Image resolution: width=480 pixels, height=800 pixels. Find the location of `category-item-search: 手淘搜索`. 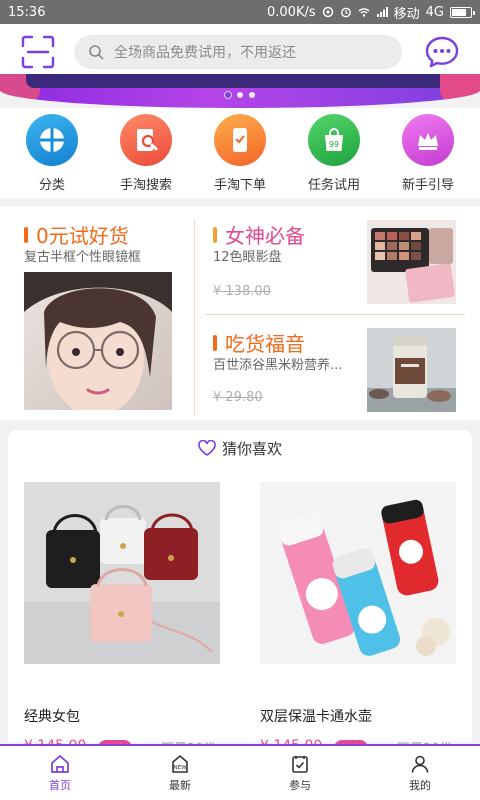

category-item-search: 手淘搜索 is located at coordinates (146, 156).